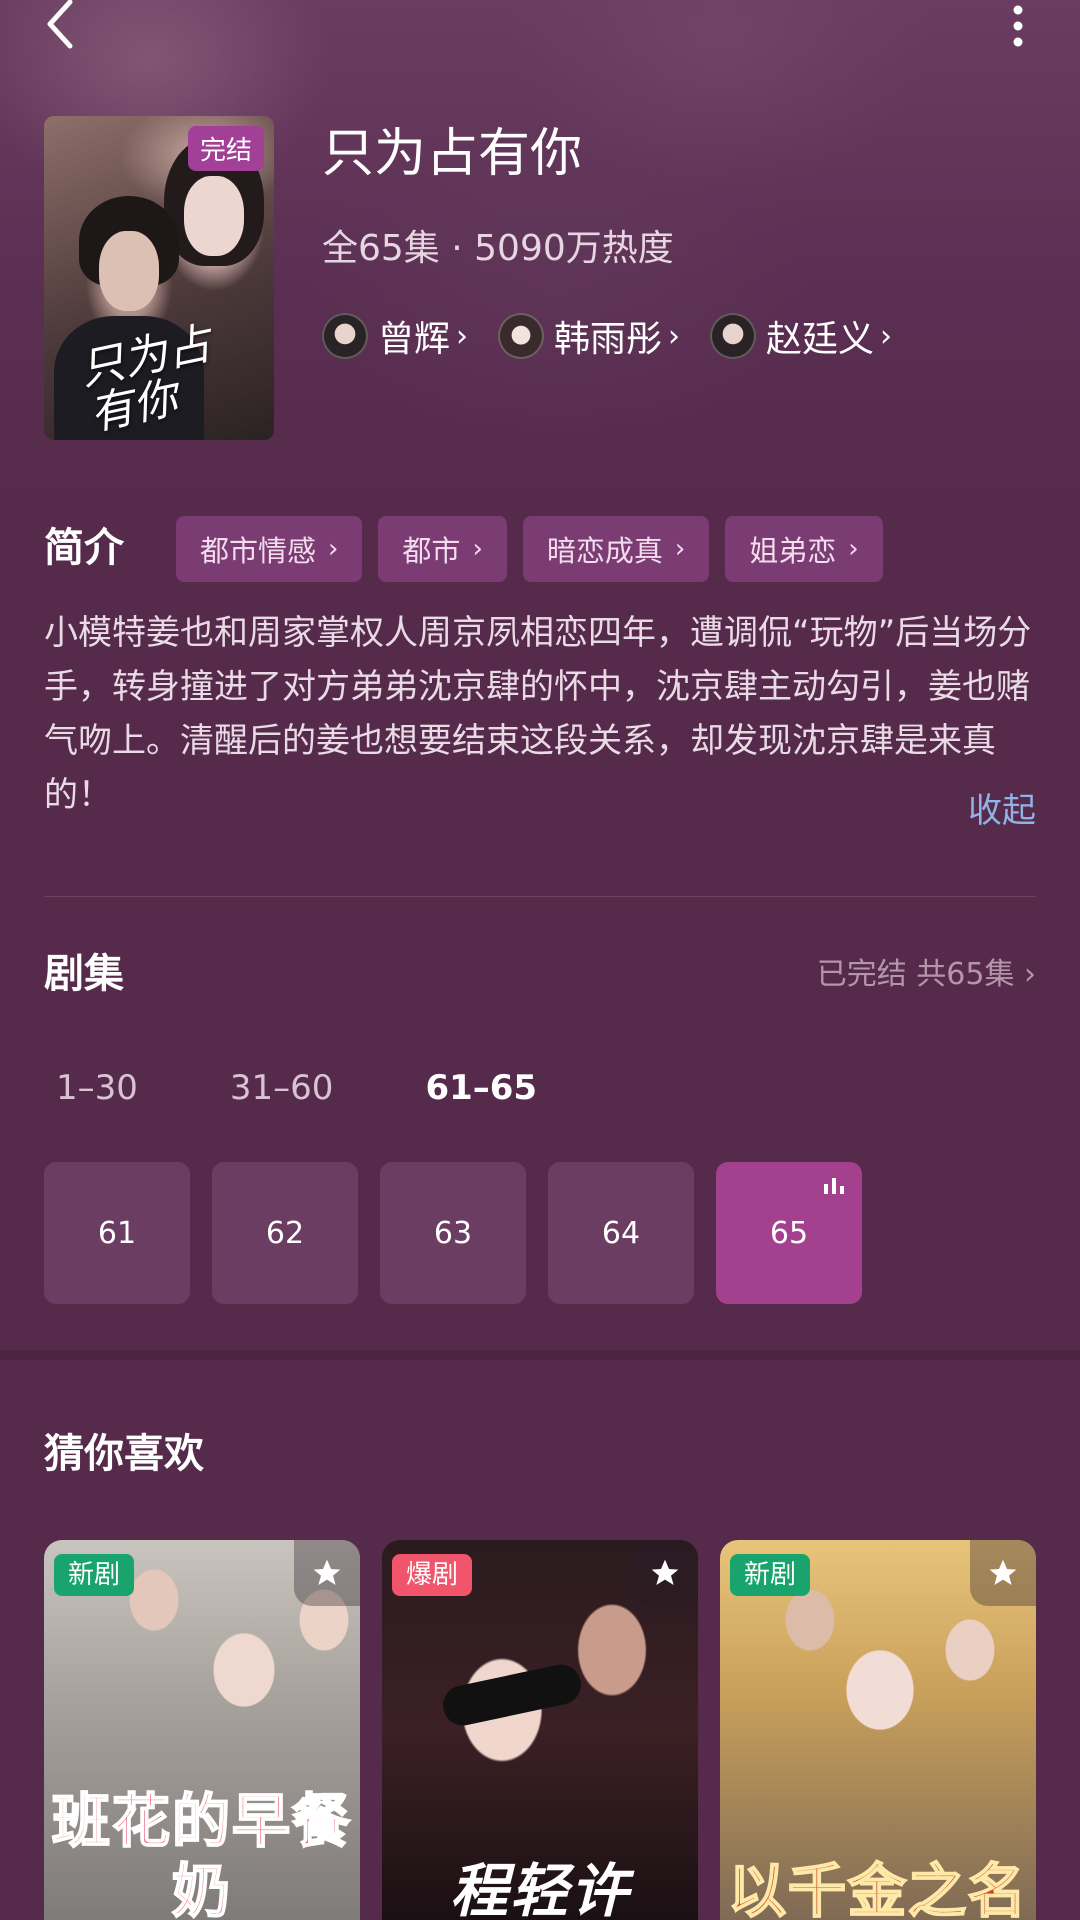 This screenshot has width=1080, height=1920. I want to click on drama-meta: 全65集 · 5090万热度, so click(498, 248).